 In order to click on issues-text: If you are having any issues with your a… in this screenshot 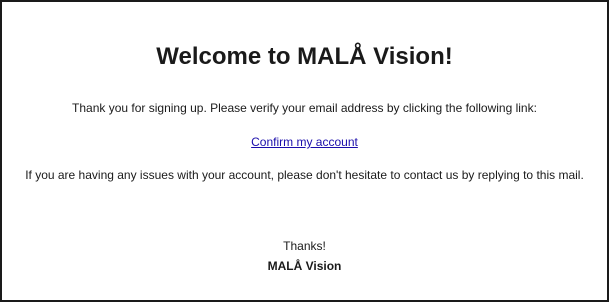, I will do `click(304, 175)`.